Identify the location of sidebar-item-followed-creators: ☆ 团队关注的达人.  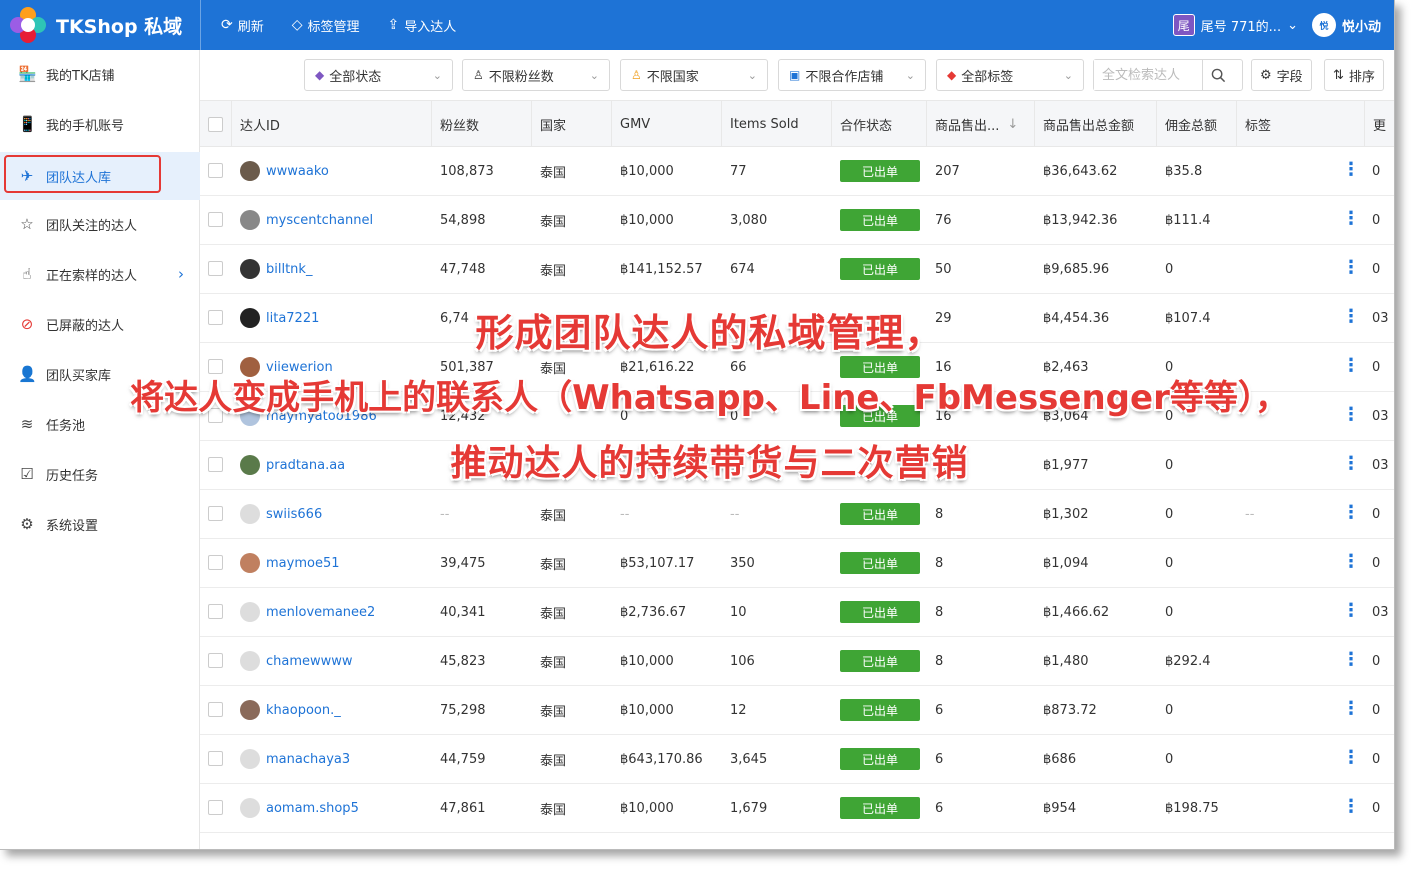
(100, 224).